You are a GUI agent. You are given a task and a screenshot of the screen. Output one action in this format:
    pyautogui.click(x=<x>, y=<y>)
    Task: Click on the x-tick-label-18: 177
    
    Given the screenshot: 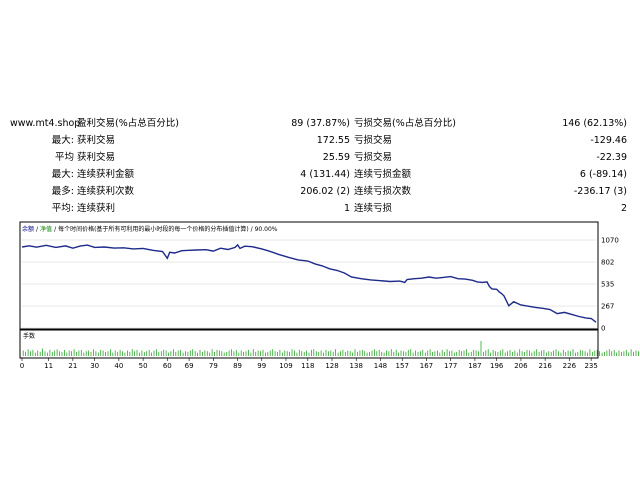 What is the action you would take?
    pyautogui.click(x=450, y=366)
    